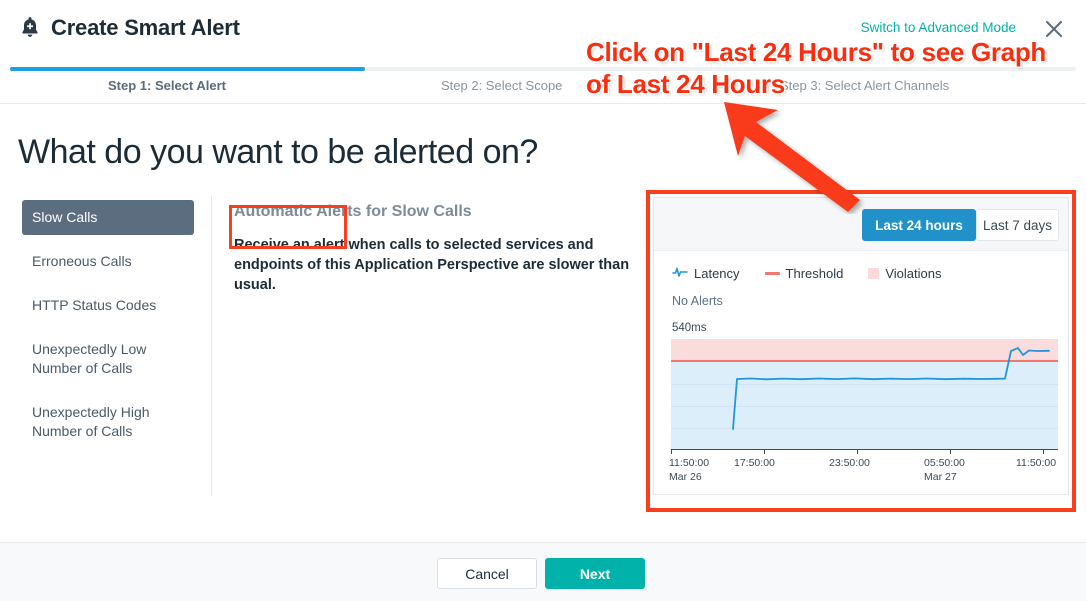 Image resolution: width=1086 pixels, height=601 pixels. I want to click on range-button-last-24-hours: Last 24 hours, so click(919, 225).